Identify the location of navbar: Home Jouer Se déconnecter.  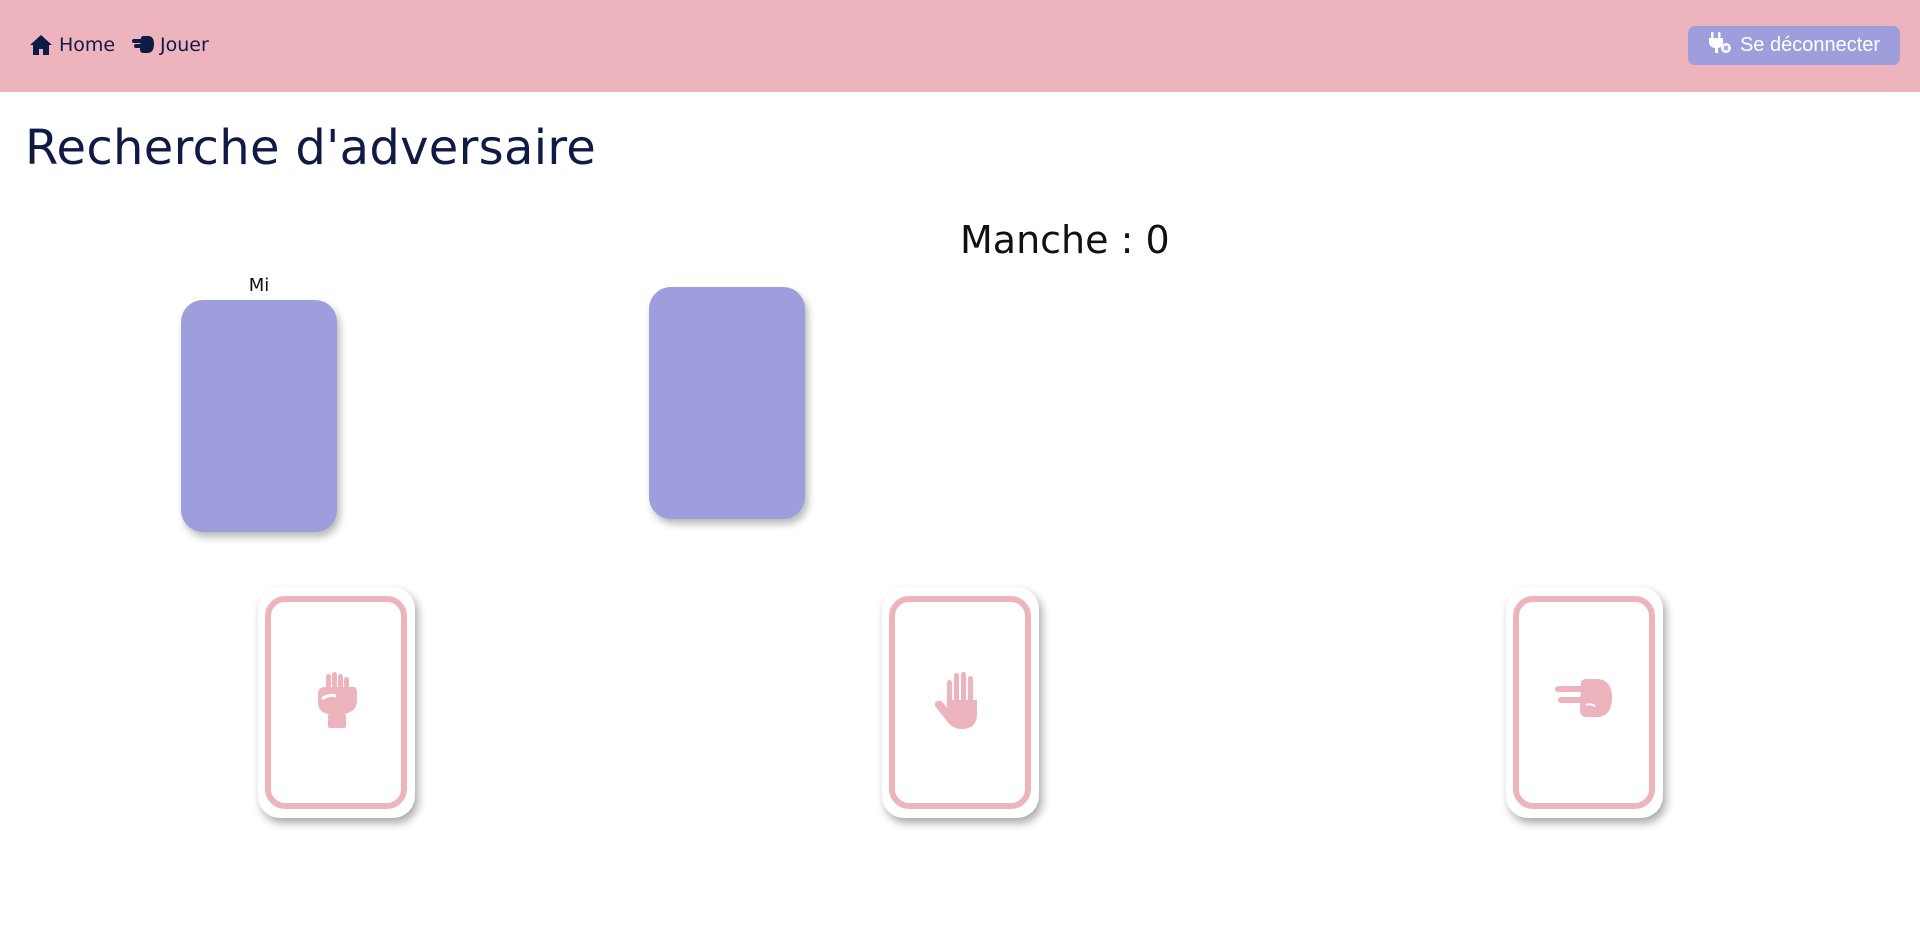
(960, 46).